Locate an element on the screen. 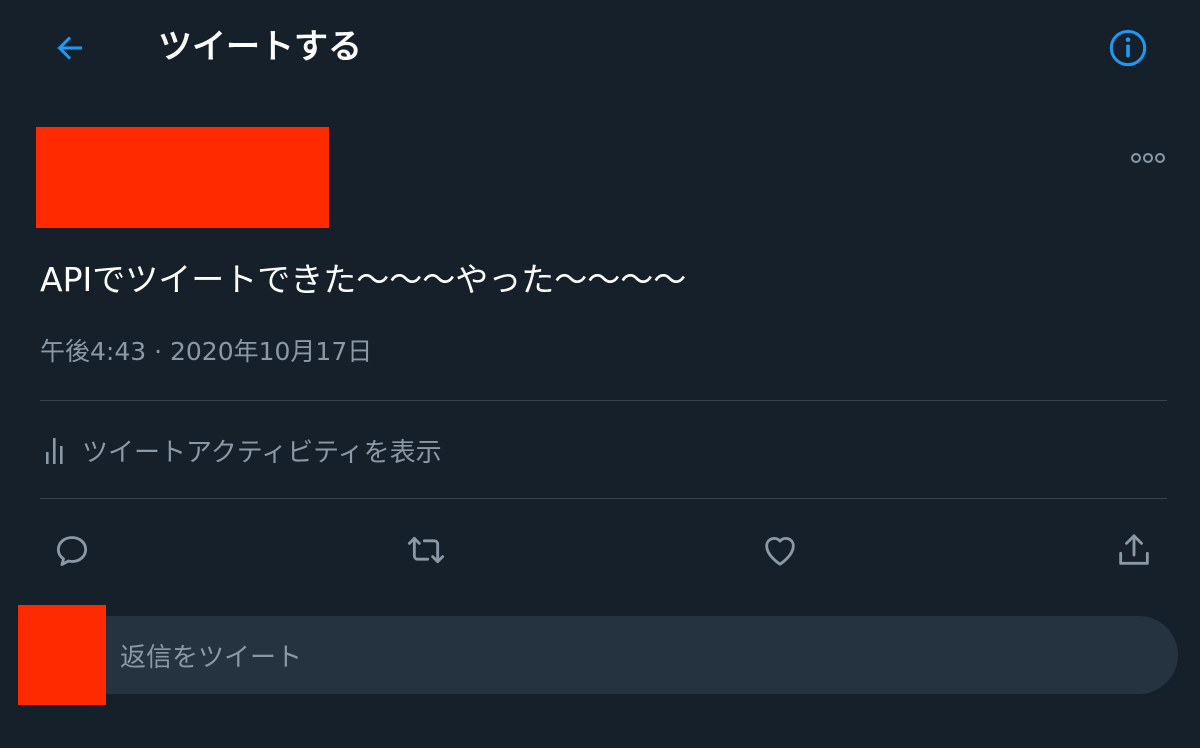 Image resolution: width=1200 pixels, height=748 pixels. info-button is located at coordinates (1128, 48).